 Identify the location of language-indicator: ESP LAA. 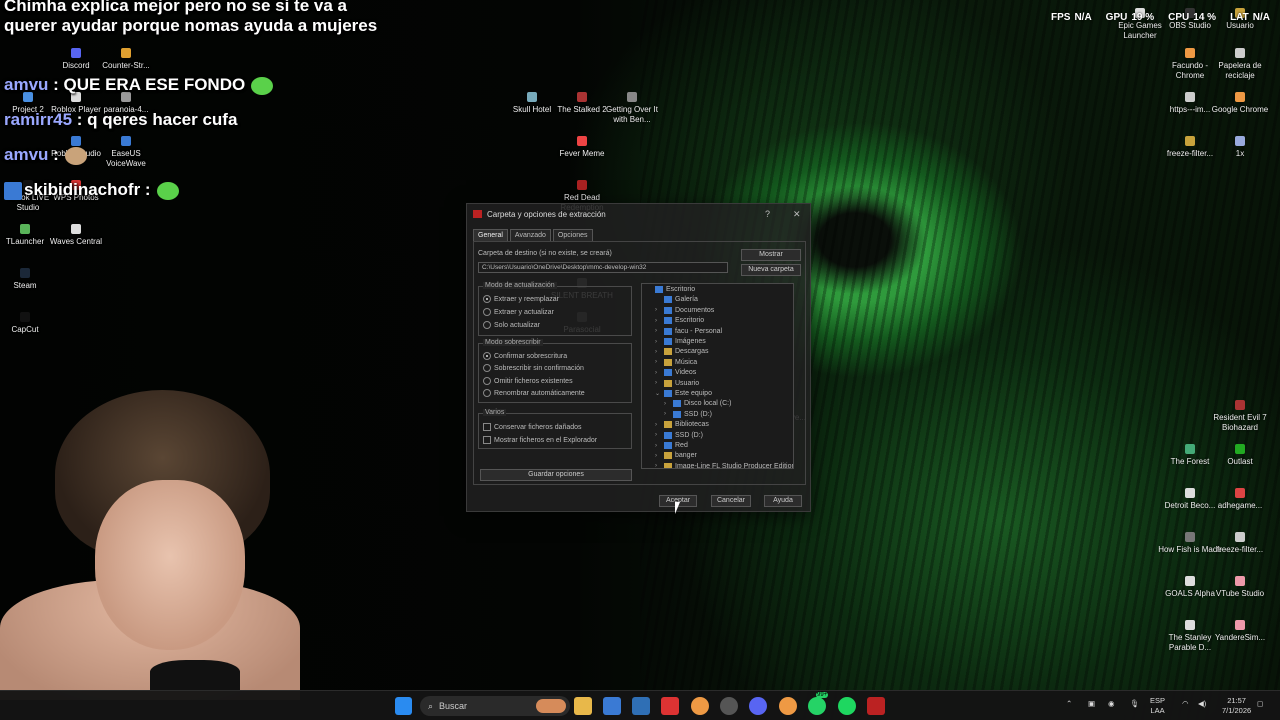
(1157, 706).